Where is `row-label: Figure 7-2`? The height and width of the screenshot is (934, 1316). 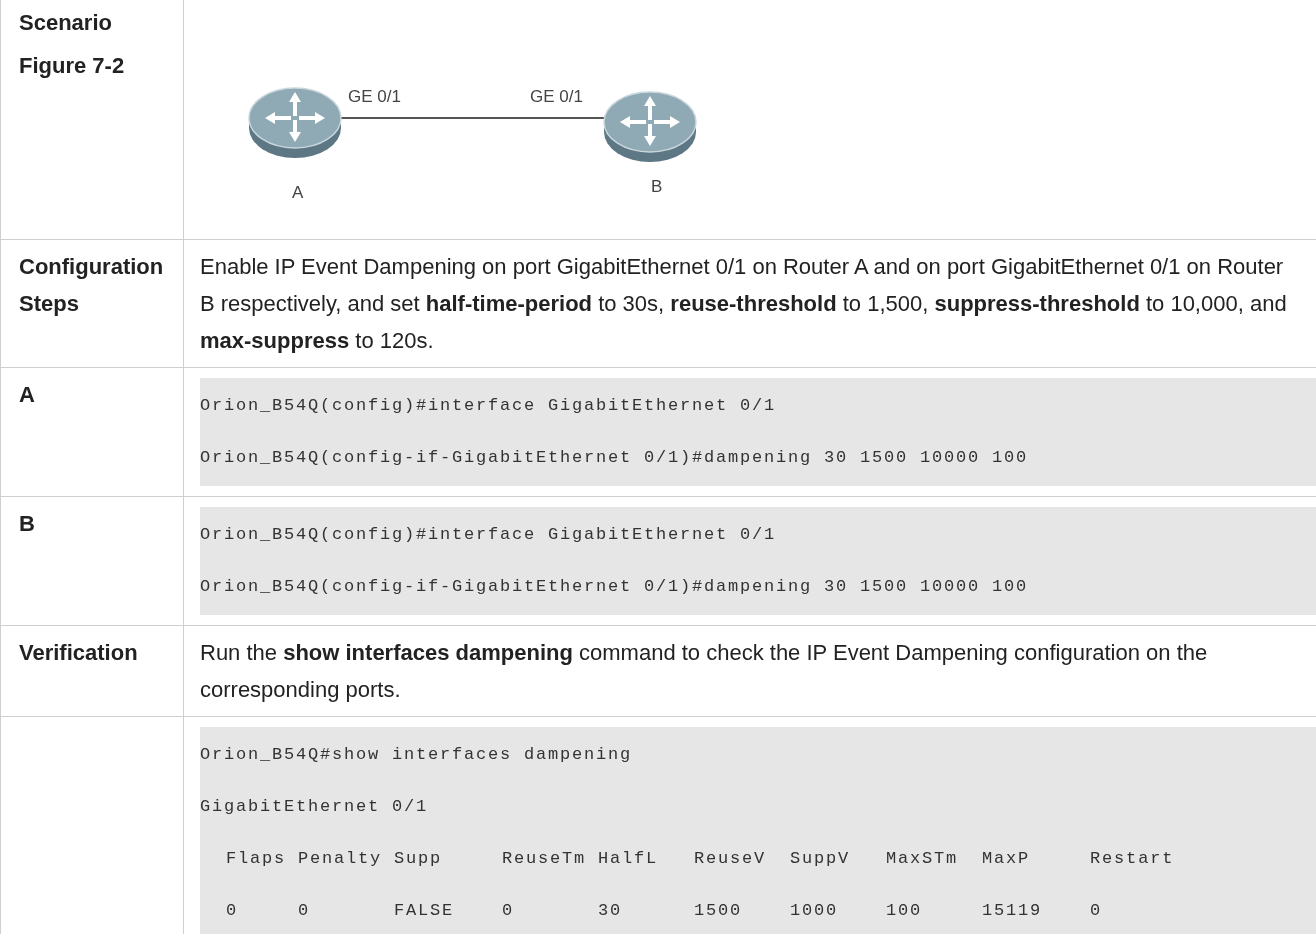 row-label: Figure 7-2 is located at coordinates (72, 66).